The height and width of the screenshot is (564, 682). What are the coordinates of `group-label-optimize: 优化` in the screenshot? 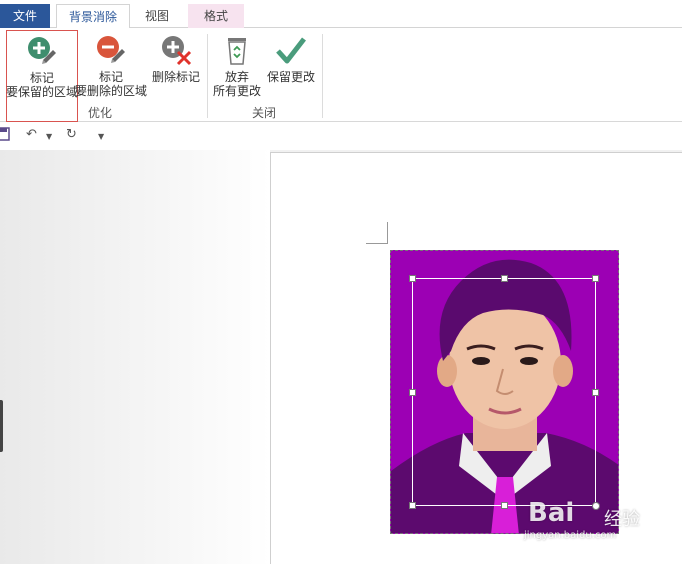 It's located at (100, 113).